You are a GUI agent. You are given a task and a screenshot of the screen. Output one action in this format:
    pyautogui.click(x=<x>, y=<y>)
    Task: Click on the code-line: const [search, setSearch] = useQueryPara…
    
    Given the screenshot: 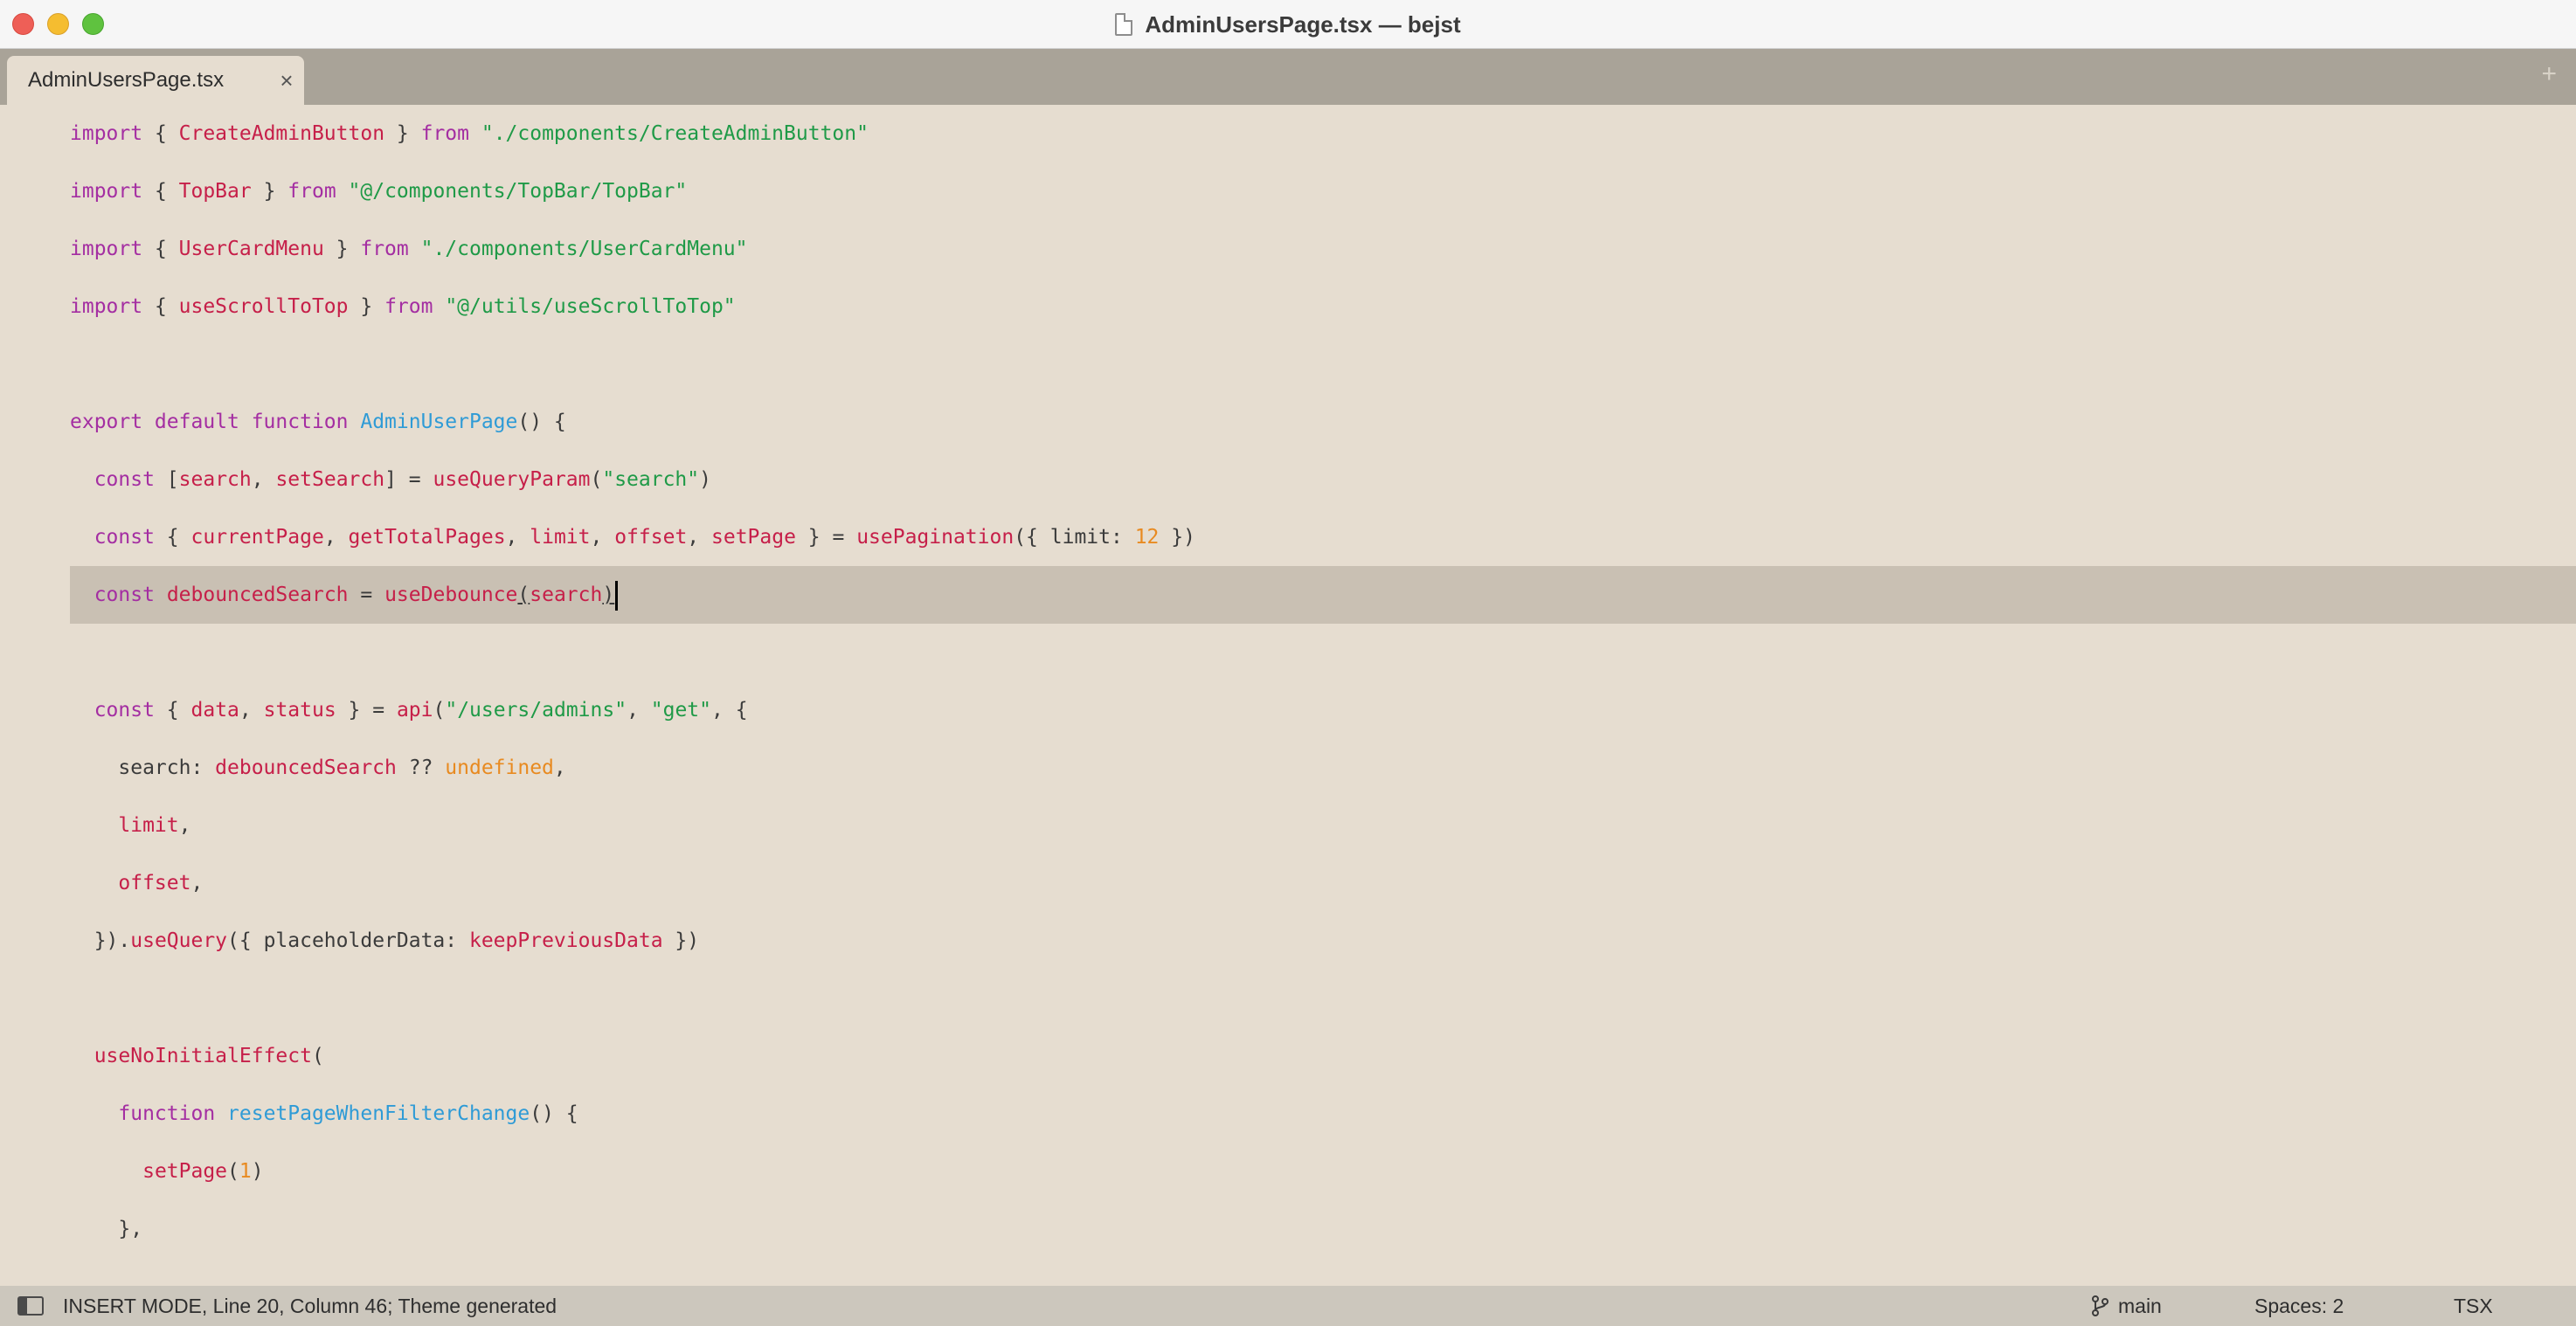 What is the action you would take?
    pyautogui.click(x=390, y=479)
    